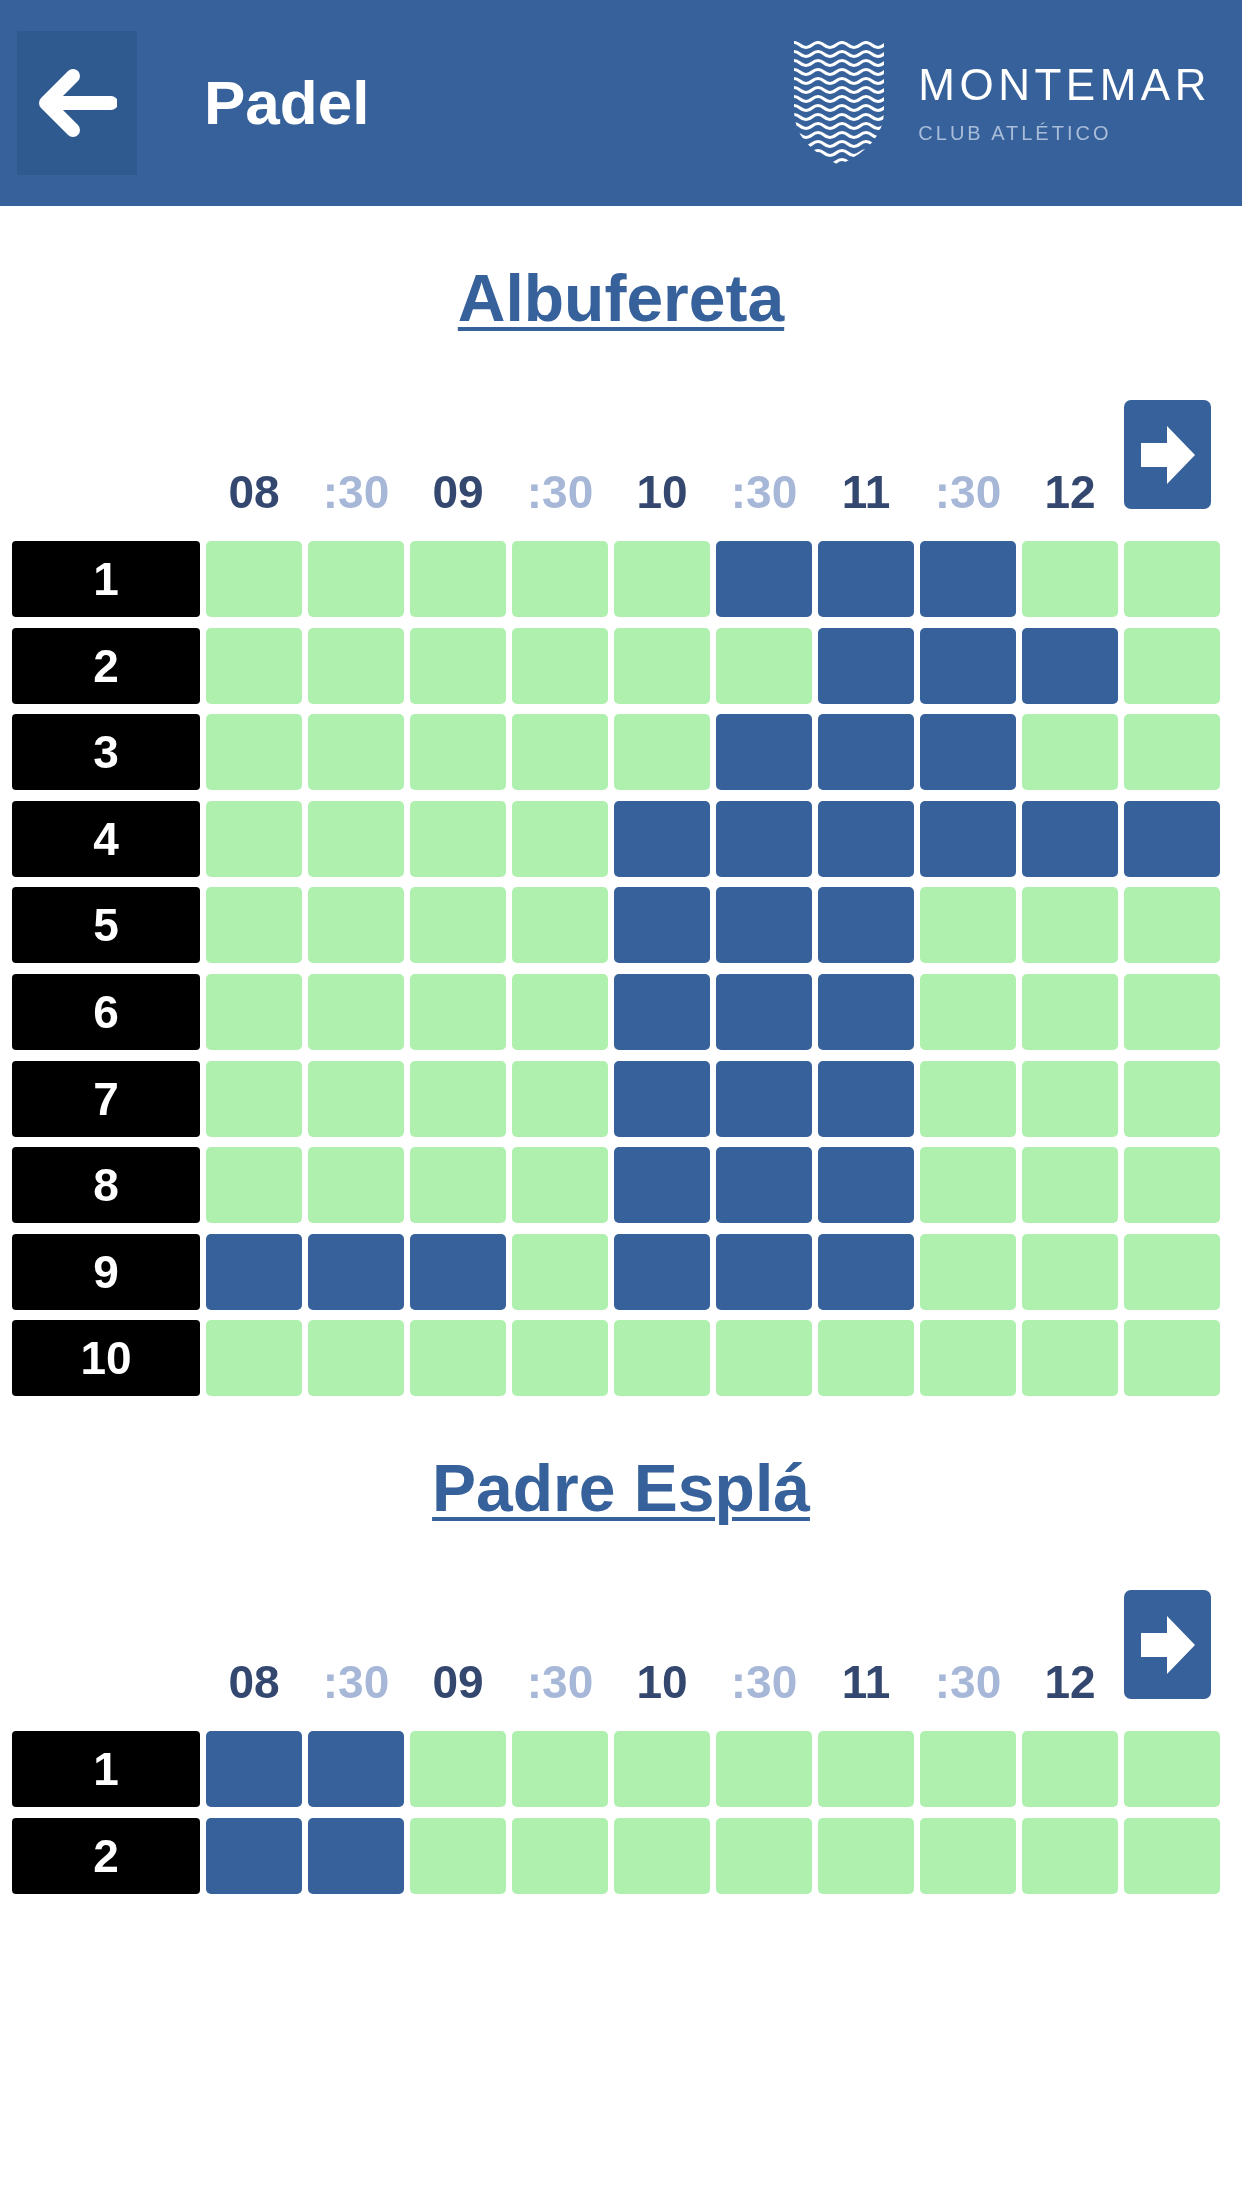 The height and width of the screenshot is (2208, 1242). Describe the element at coordinates (77, 103) in the screenshot. I see `back-button` at that location.